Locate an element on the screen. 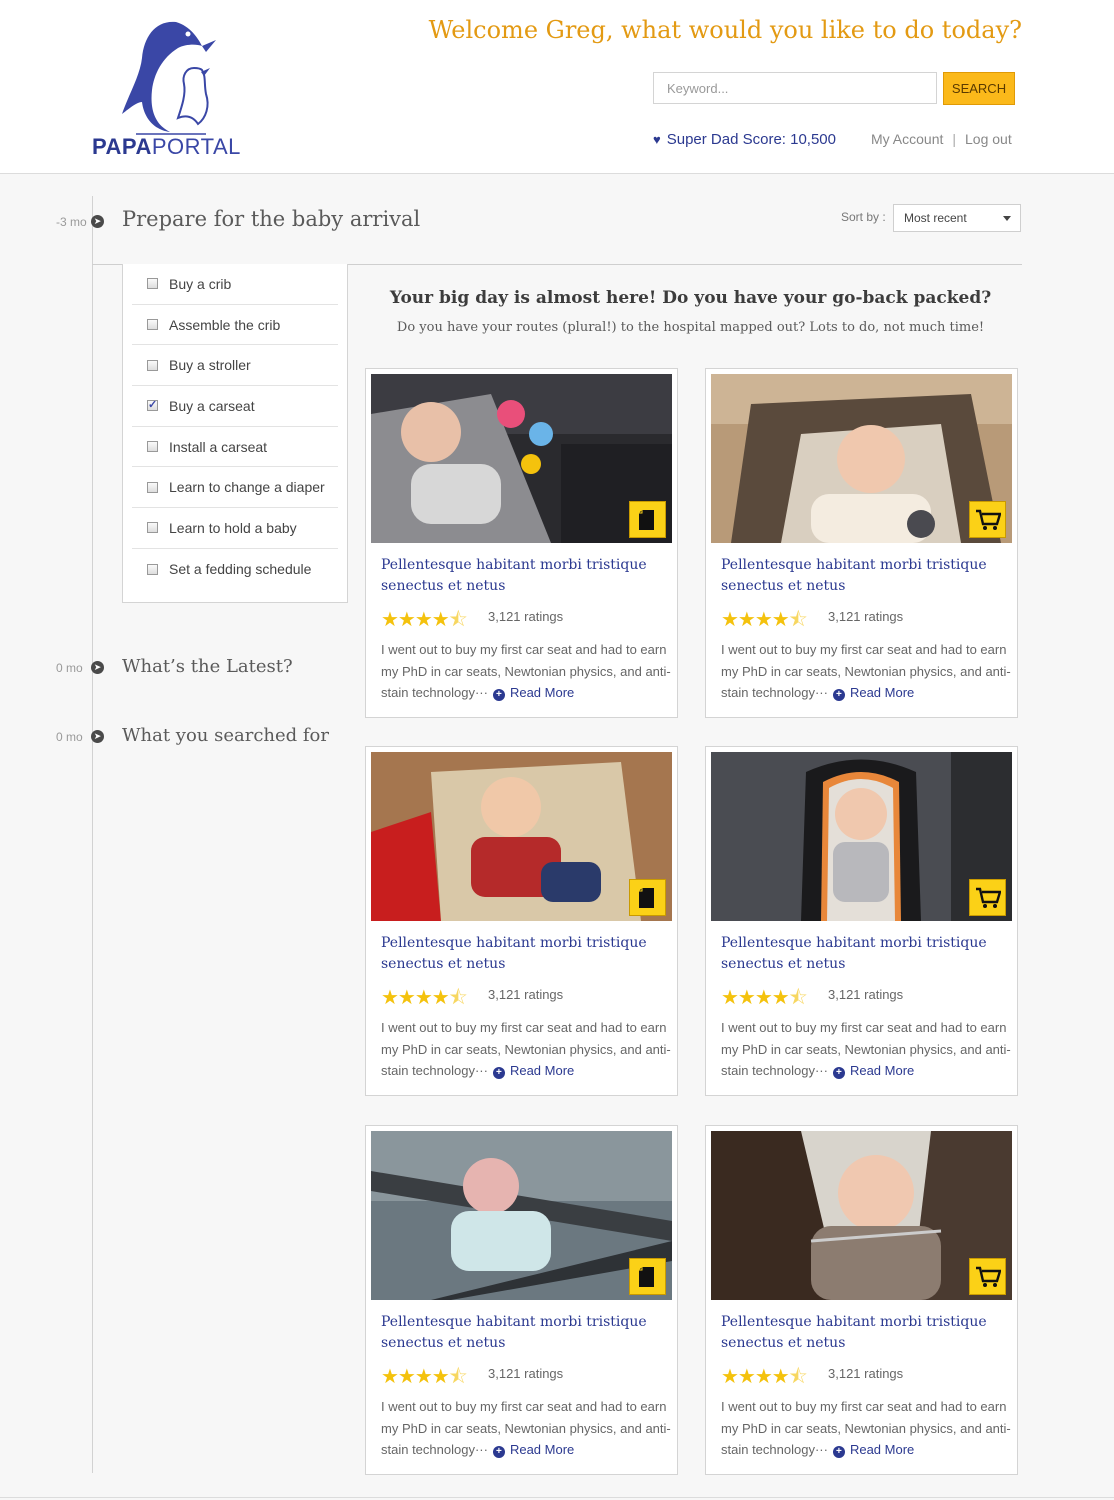 This screenshot has width=1114, height=1500. super-dad-score: ♥ Super Dad Score: 10,500 is located at coordinates (744, 139).